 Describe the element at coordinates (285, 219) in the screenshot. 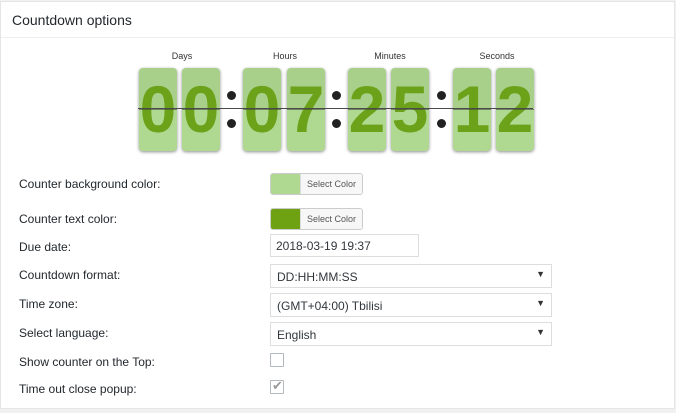

I see `text-color-swatch` at that location.